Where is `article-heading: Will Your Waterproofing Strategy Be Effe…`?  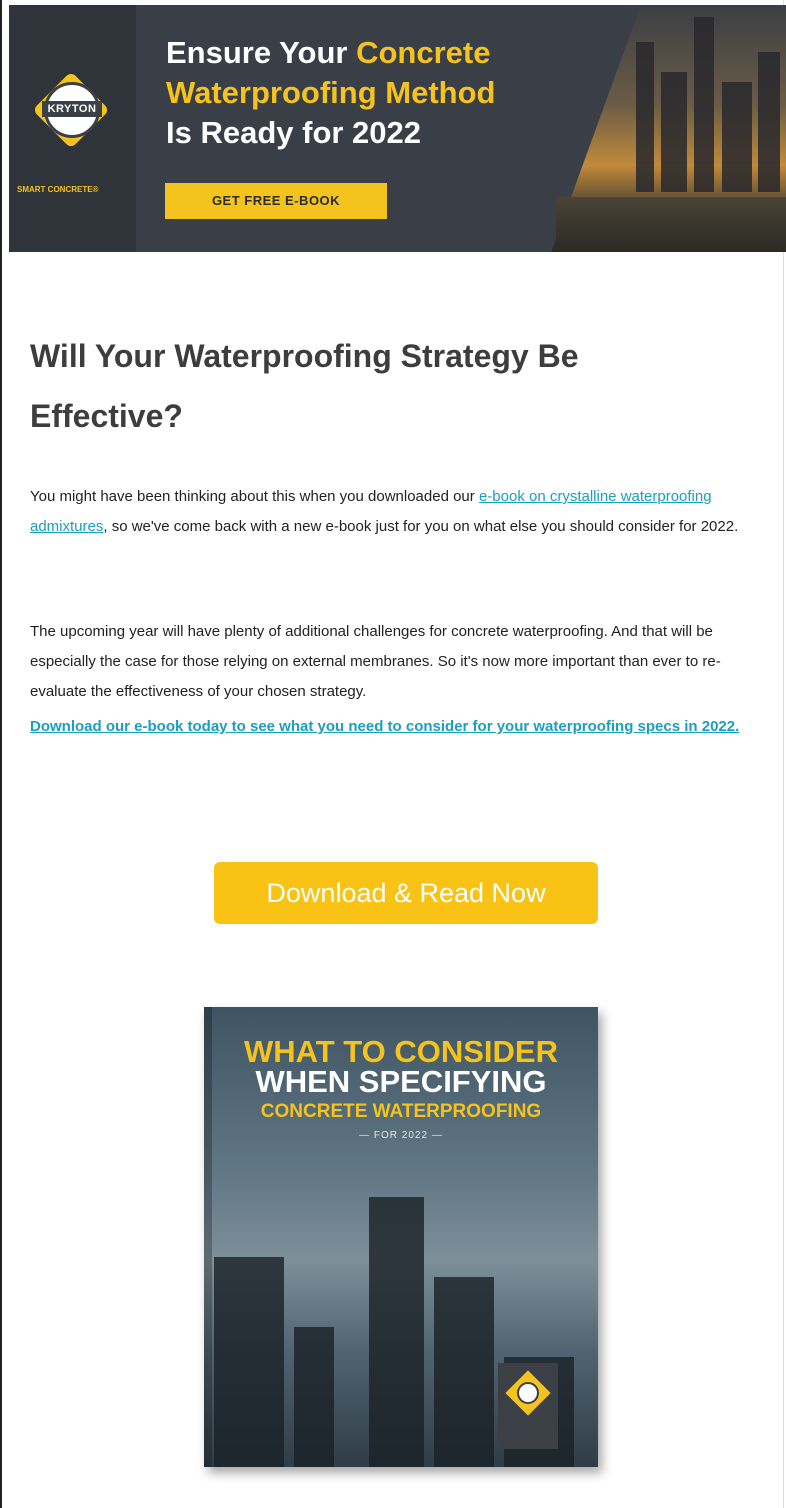 article-heading: Will Your Waterproofing Strategy Be Effe… is located at coordinates (304, 386).